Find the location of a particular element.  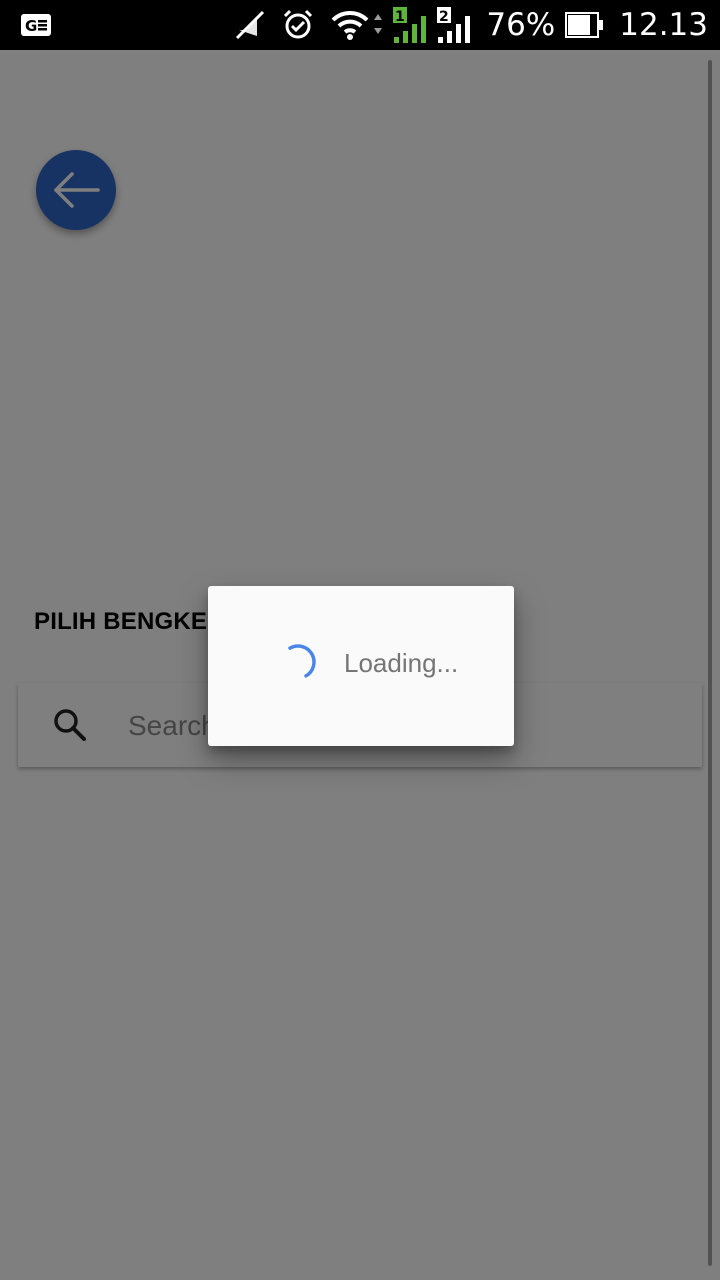

battery-icon is located at coordinates (585, 25).